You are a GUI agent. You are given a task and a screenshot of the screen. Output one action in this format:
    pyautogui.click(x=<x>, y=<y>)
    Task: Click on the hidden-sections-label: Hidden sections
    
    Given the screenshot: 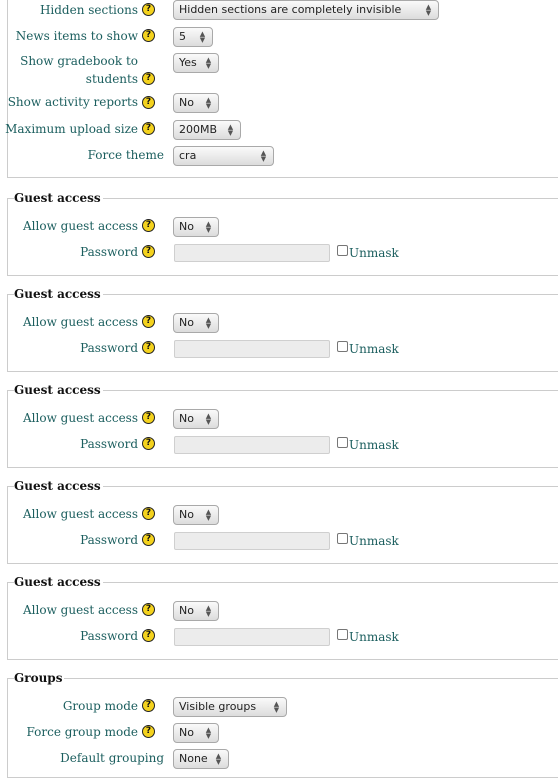 What is the action you would take?
    pyautogui.click(x=88, y=10)
    